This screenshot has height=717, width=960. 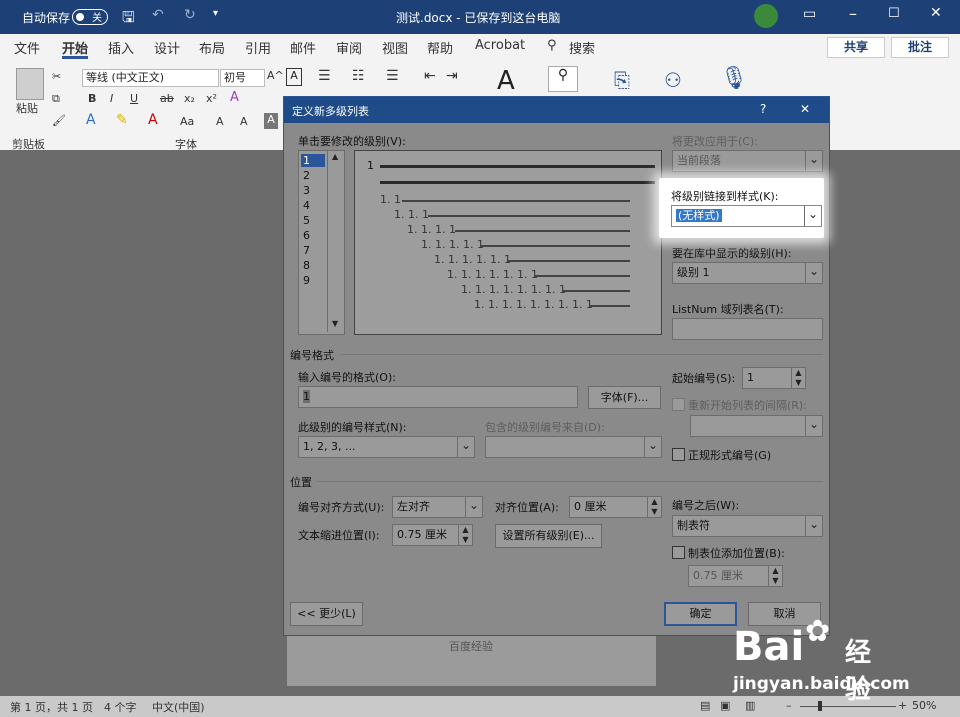 What do you see at coordinates (111, 98) in the screenshot?
I see `italic-icon: I` at bounding box center [111, 98].